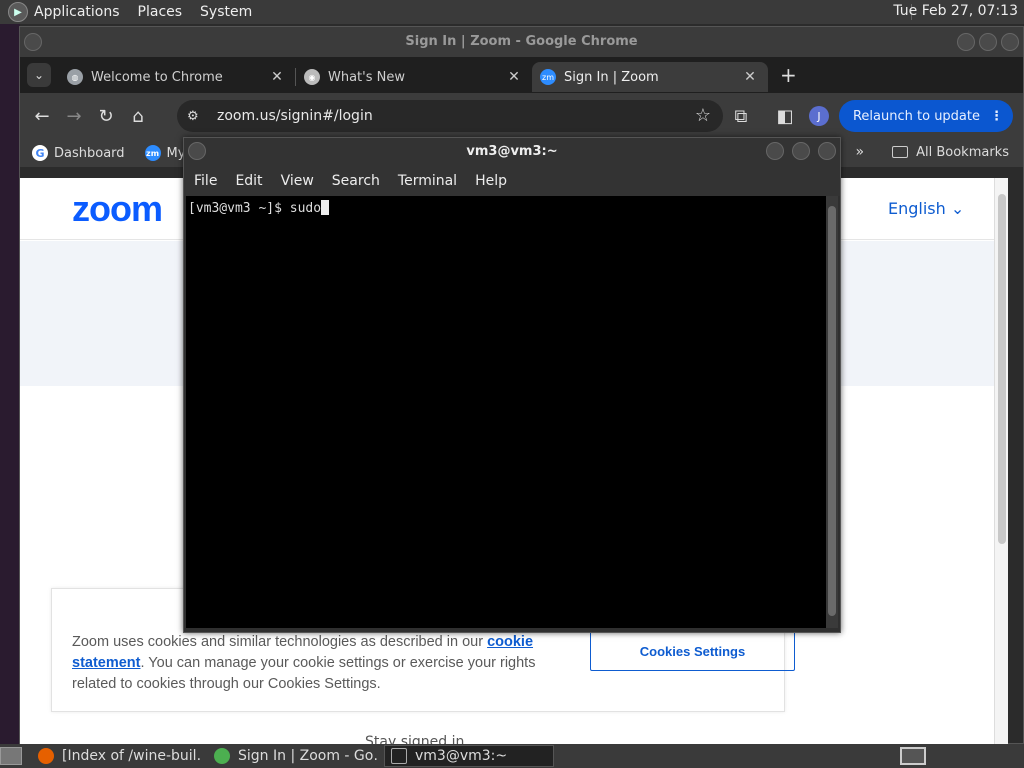  What do you see at coordinates (18, 12) in the screenshot?
I see `distro-logo-icon: ▶` at bounding box center [18, 12].